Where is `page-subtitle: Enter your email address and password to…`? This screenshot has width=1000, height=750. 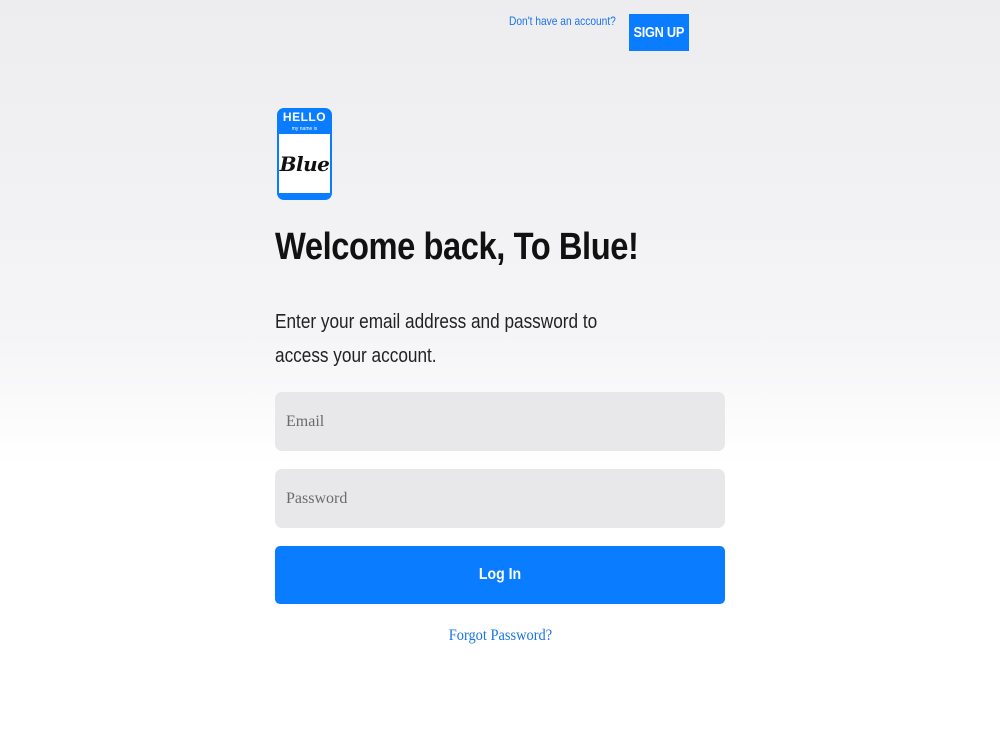
page-subtitle: Enter your email address and password to… is located at coordinates (436, 339).